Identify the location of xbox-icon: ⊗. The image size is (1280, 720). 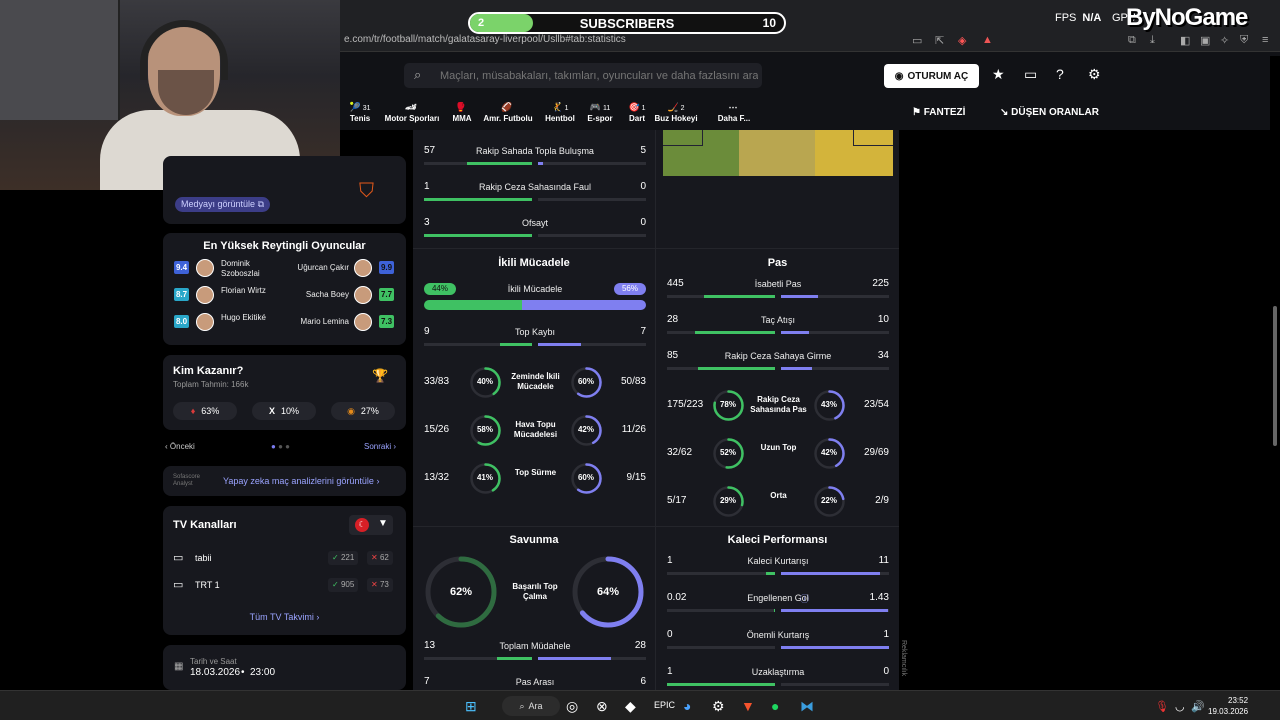
(602, 706).